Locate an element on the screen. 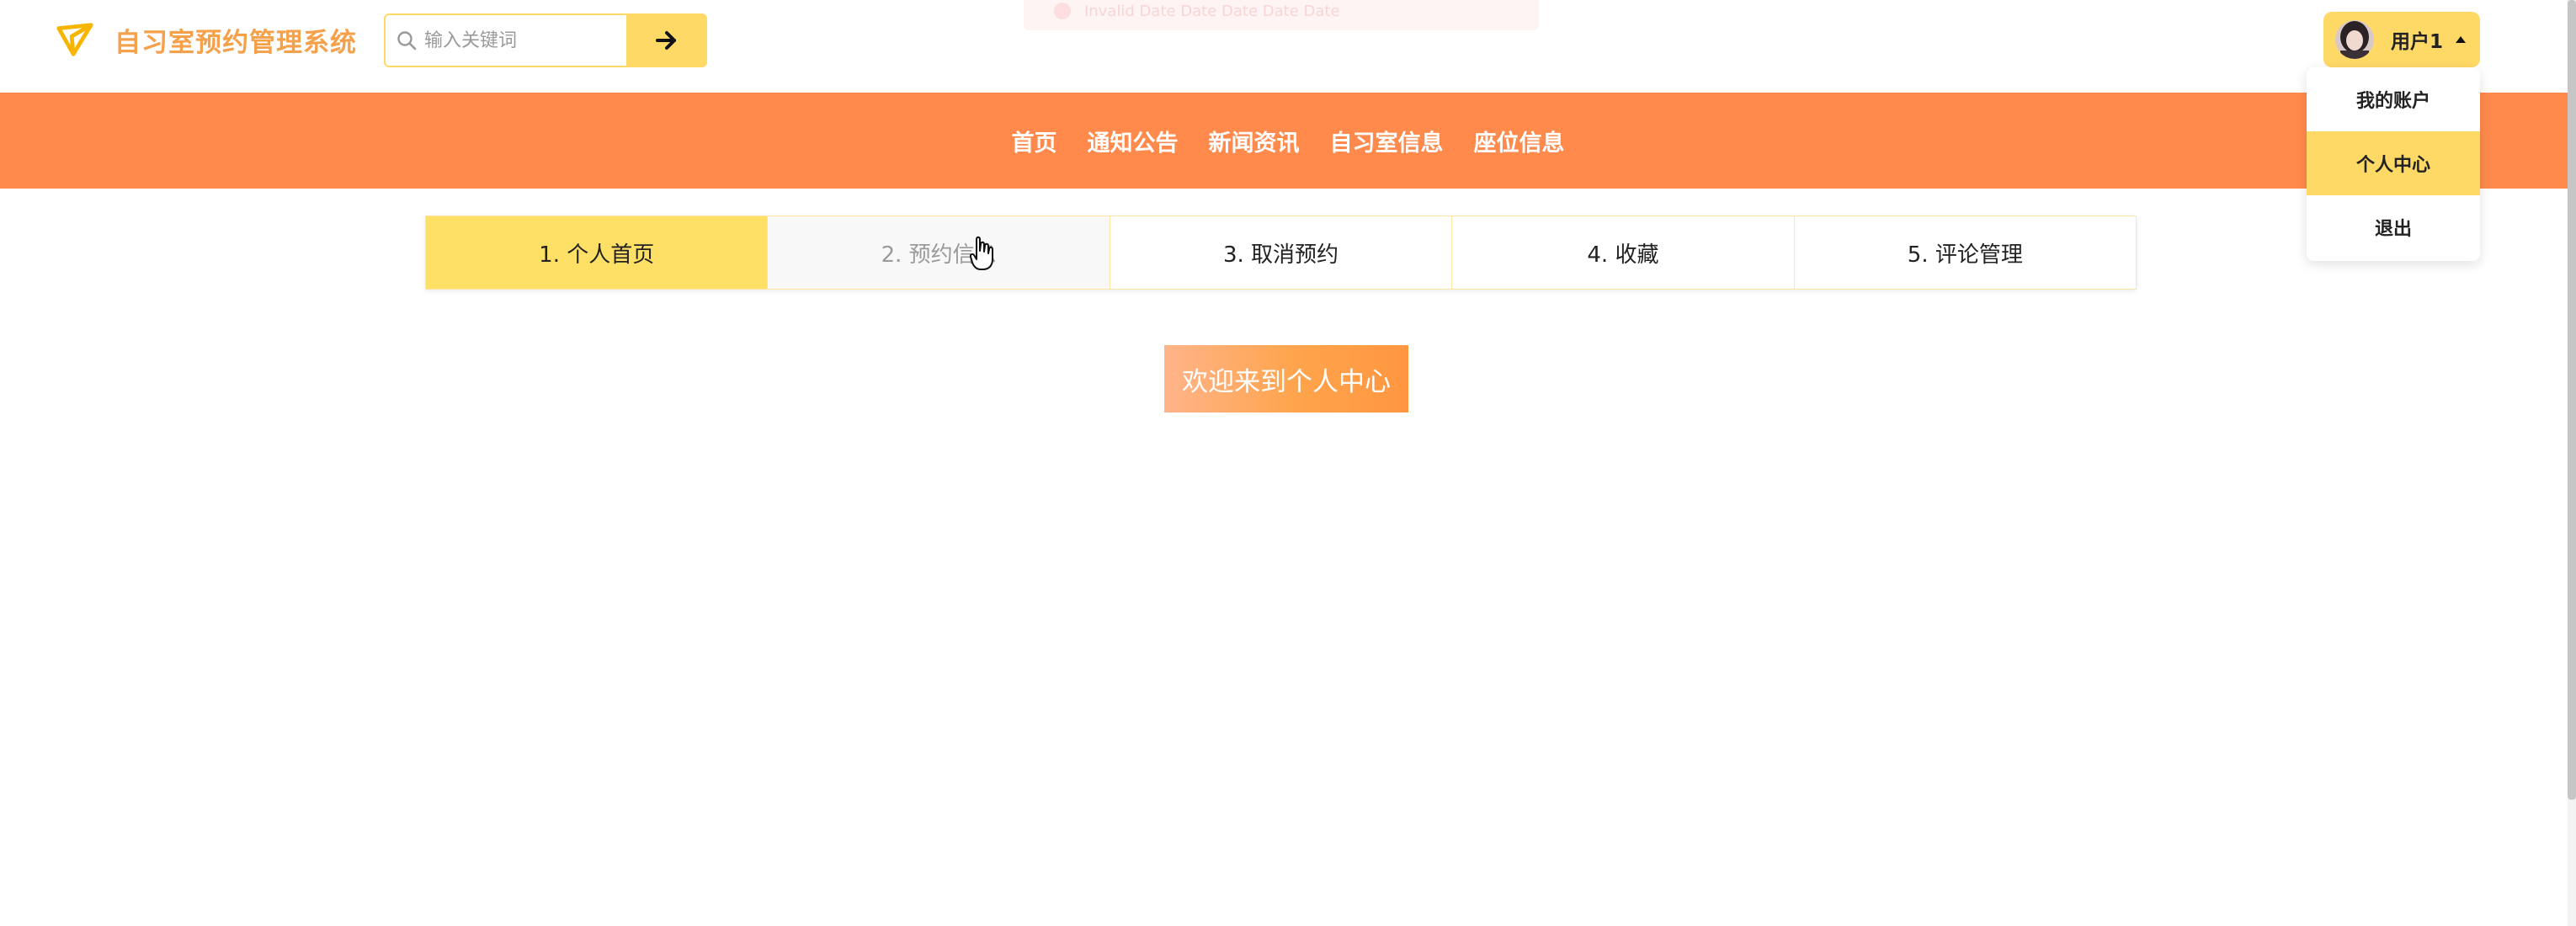  nav-link-home: 首页 is located at coordinates (1034, 141).